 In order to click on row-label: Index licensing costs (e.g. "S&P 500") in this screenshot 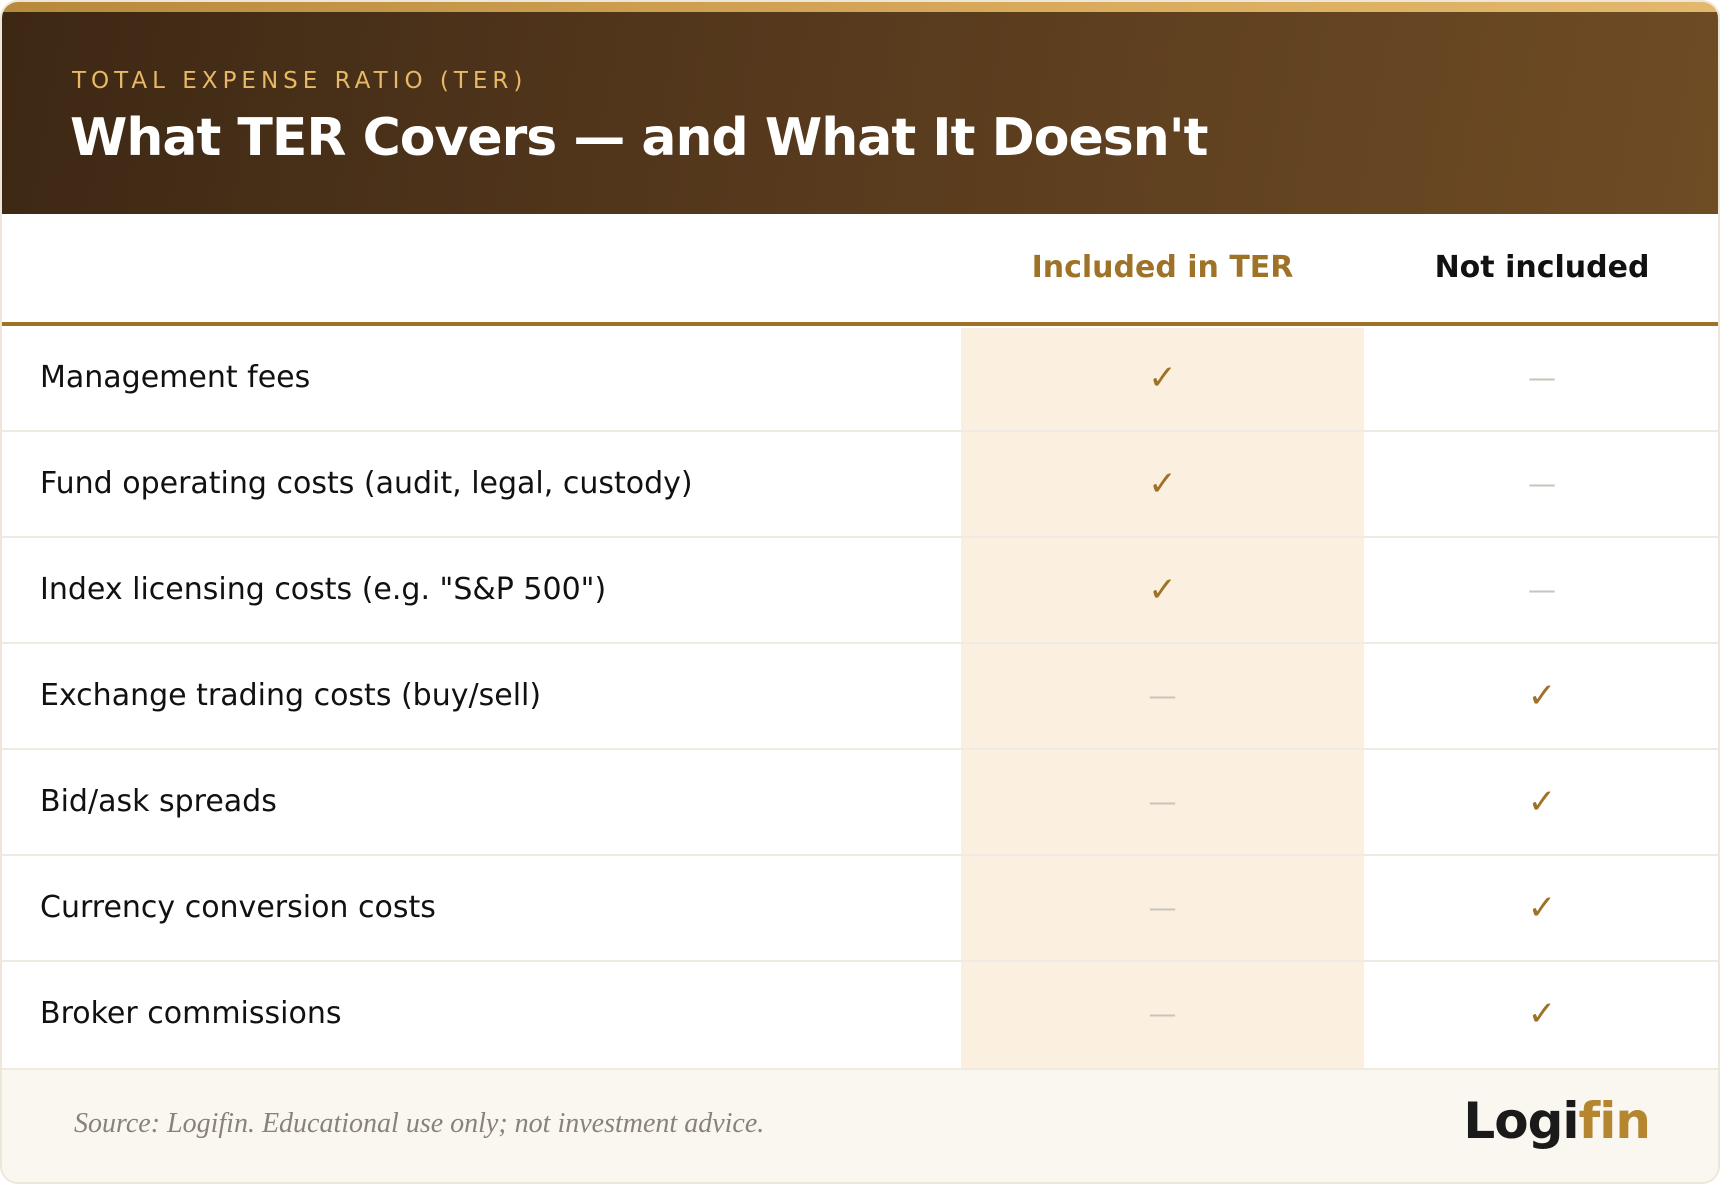, I will do `click(323, 589)`.